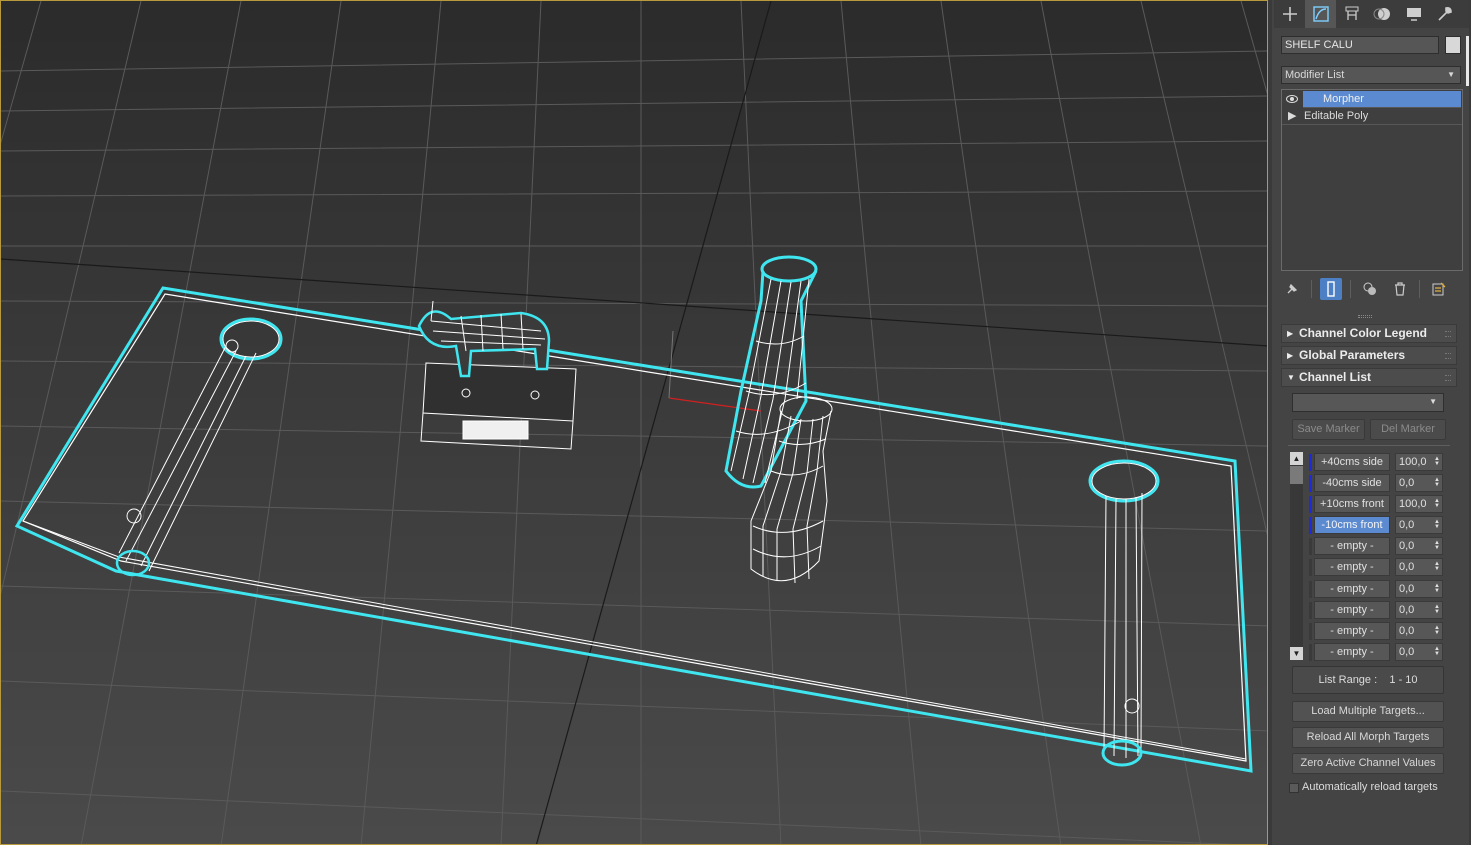 Image resolution: width=1471 pixels, height=845 pixels. I want to click on motion-icon, so click(1381, 14).